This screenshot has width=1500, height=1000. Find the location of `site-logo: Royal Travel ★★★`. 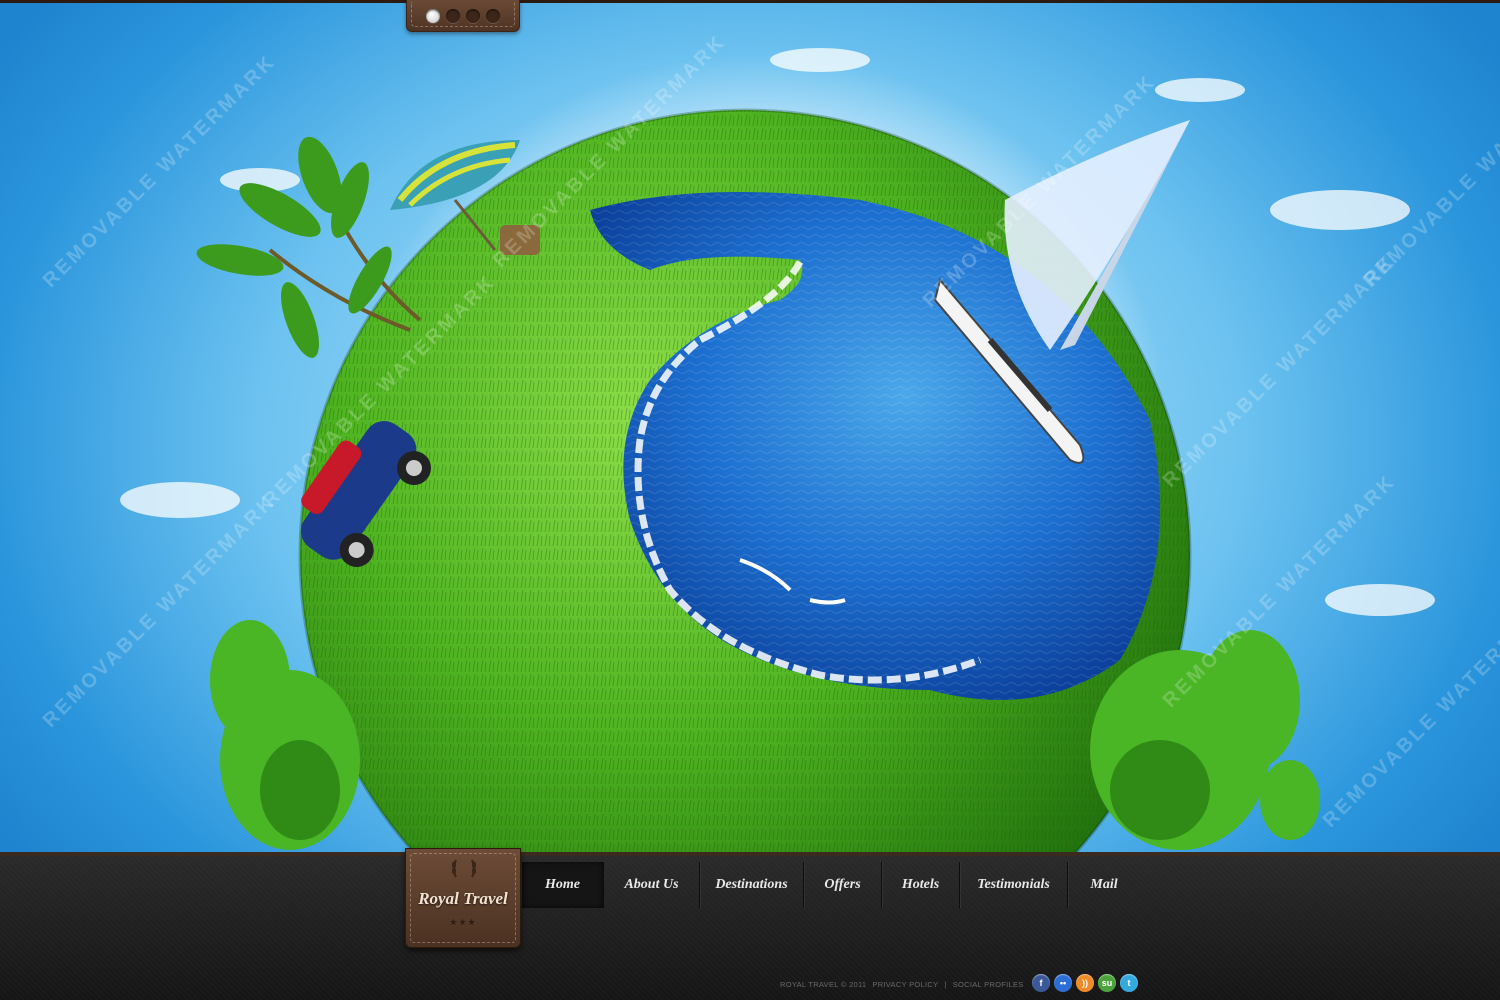

site-logo: Royal Travel ★★★ is located at coordinates (463, 898).